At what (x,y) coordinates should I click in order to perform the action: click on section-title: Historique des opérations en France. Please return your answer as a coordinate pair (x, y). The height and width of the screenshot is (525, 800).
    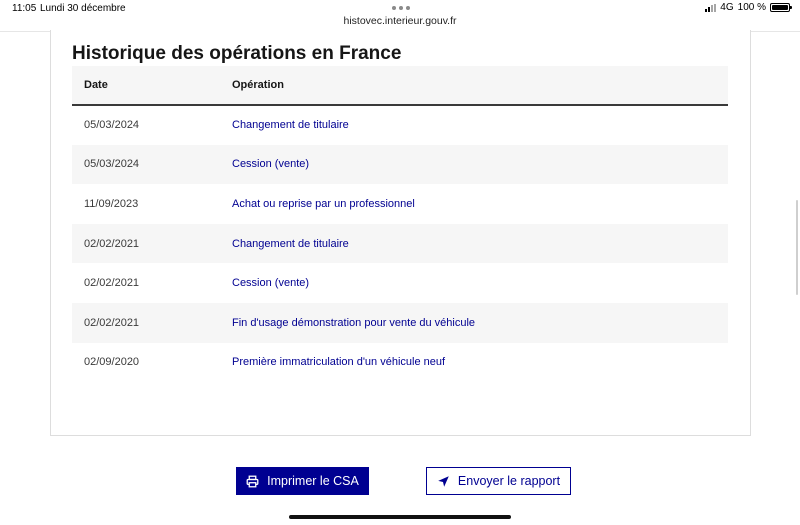
    Looking at the image, I should click on (237, 53).